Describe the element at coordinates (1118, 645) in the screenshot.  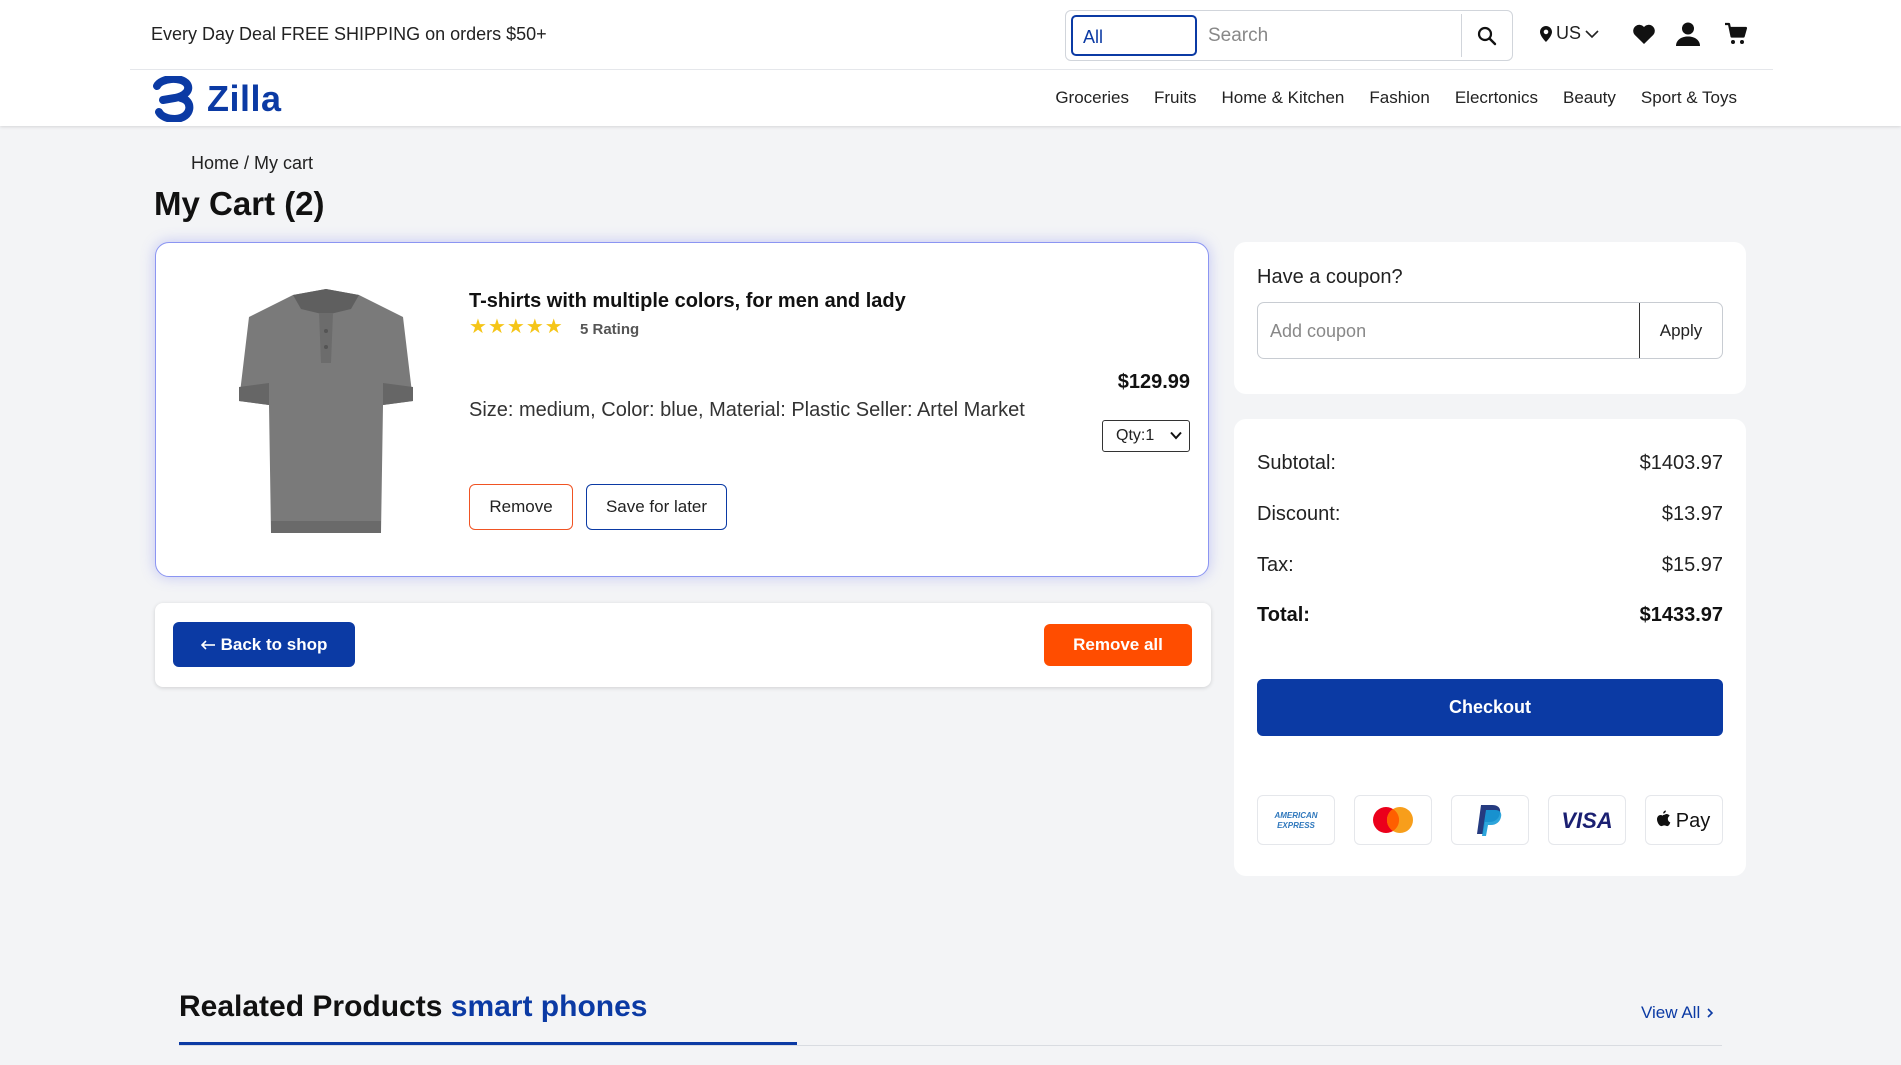
I see `remove-all-button: Remove all` at that location.